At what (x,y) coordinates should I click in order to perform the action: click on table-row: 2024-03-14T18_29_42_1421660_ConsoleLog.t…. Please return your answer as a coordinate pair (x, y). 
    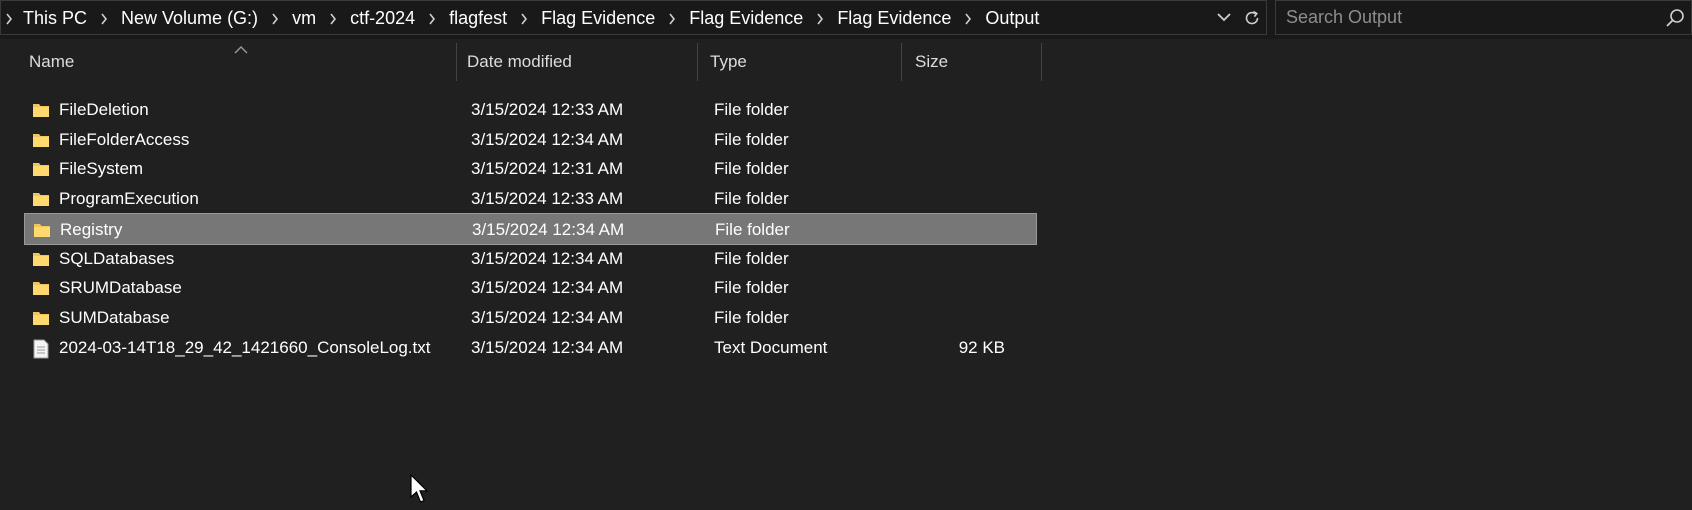
    Looking at the image, I should click on (530, 348).